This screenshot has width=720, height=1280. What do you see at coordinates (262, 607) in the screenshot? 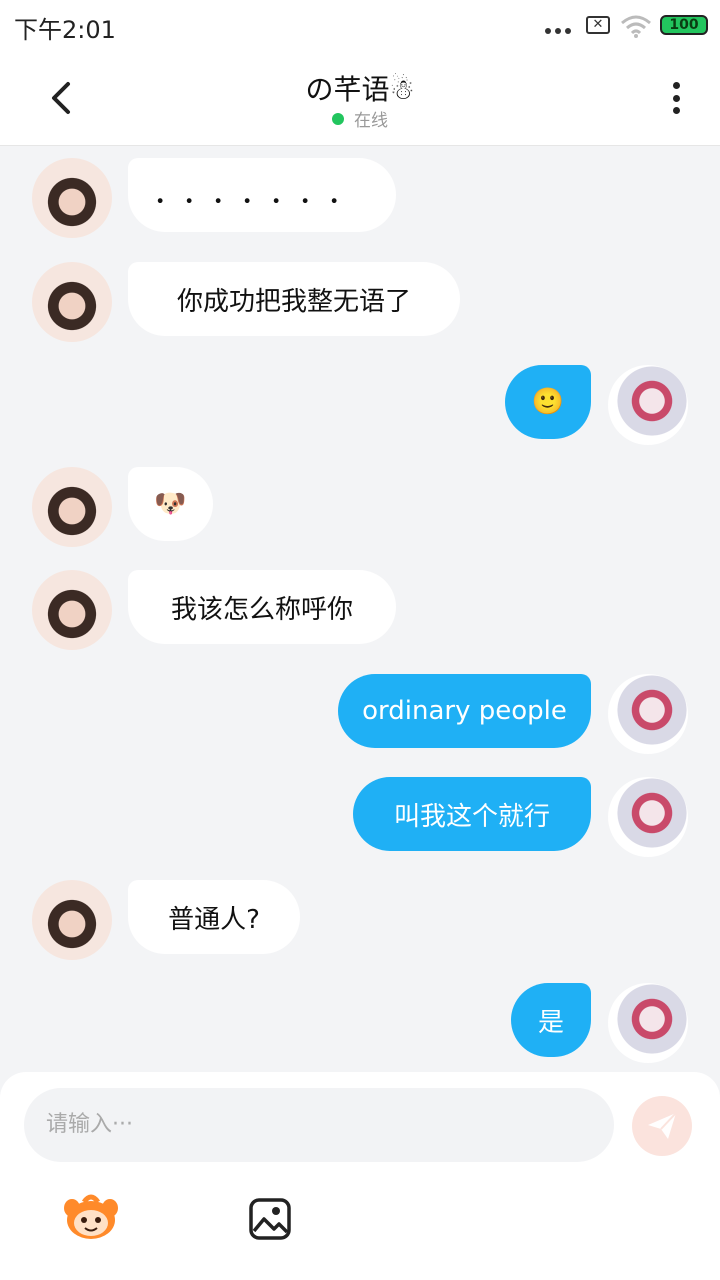
I see `message-bubble: 我该怎么称呼你` at bounding box center [262, 607].